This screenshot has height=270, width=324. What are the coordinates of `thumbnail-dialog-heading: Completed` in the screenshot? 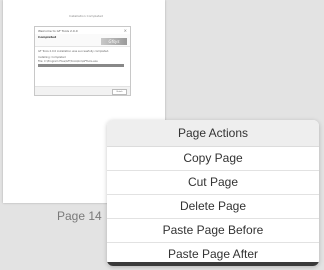 It's located at (47, 37).